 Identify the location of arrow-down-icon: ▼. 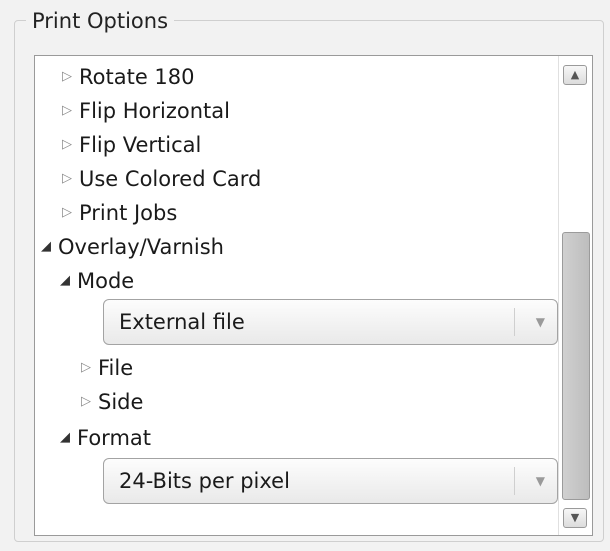
(575, 517).